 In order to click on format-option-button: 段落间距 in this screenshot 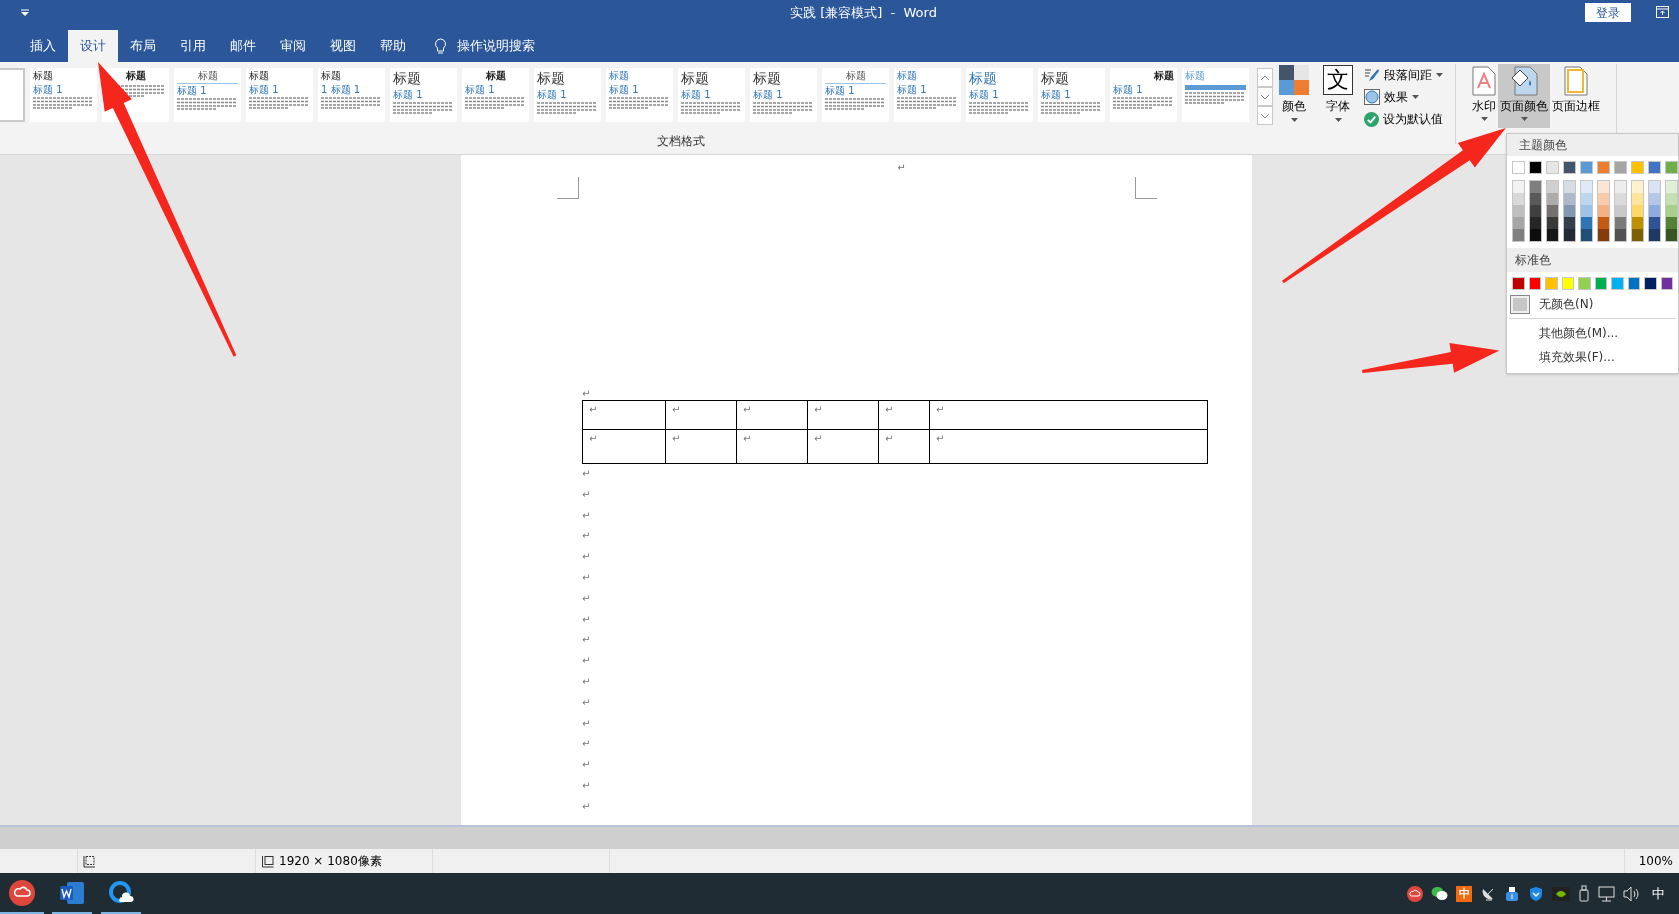, I will do `click(1403, 75)`.